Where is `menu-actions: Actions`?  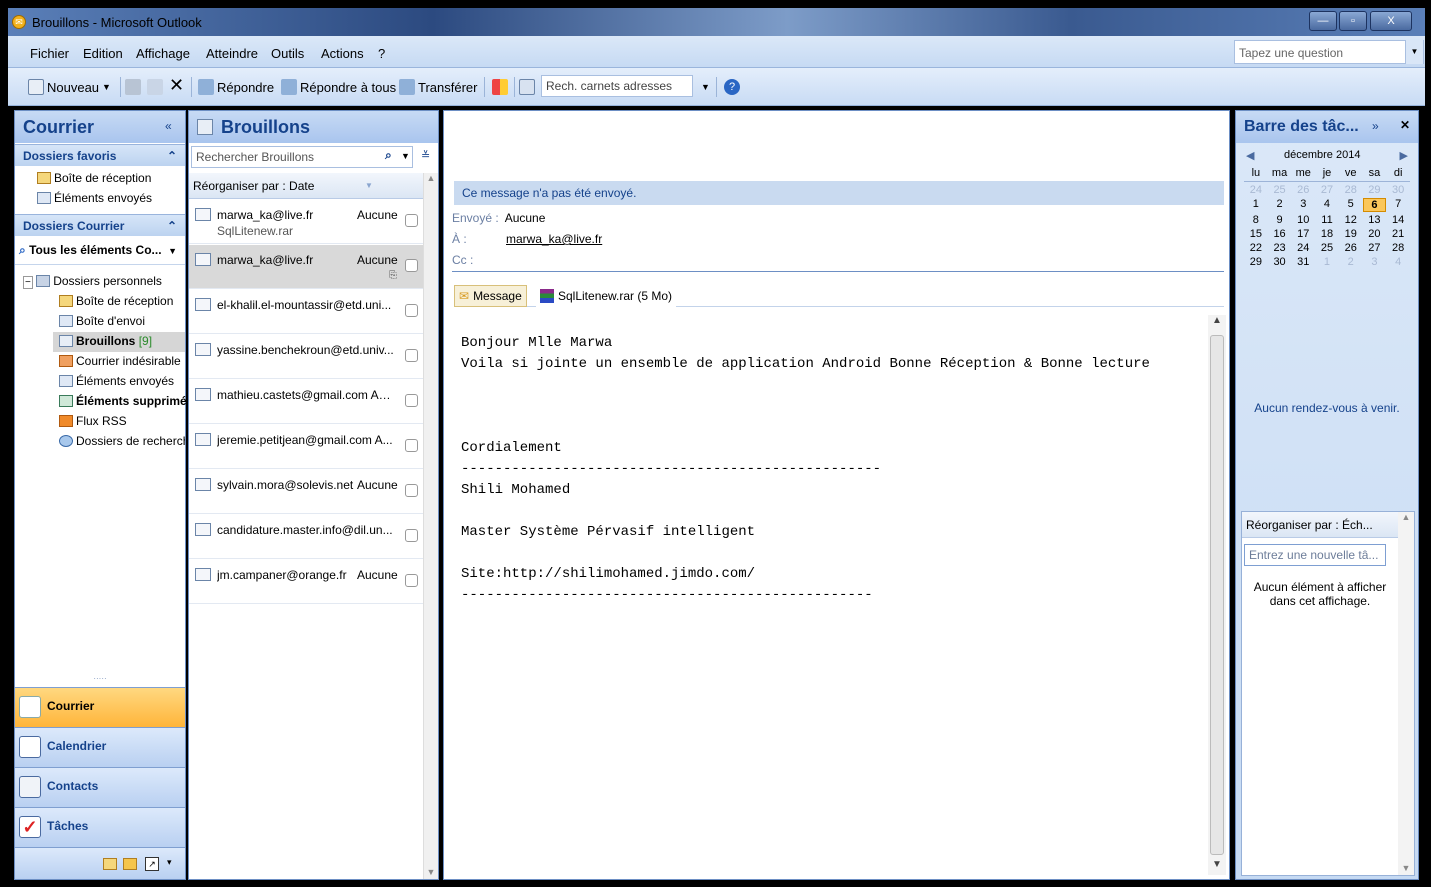 menu-actions: Actions is located at coordinates (342, 53).